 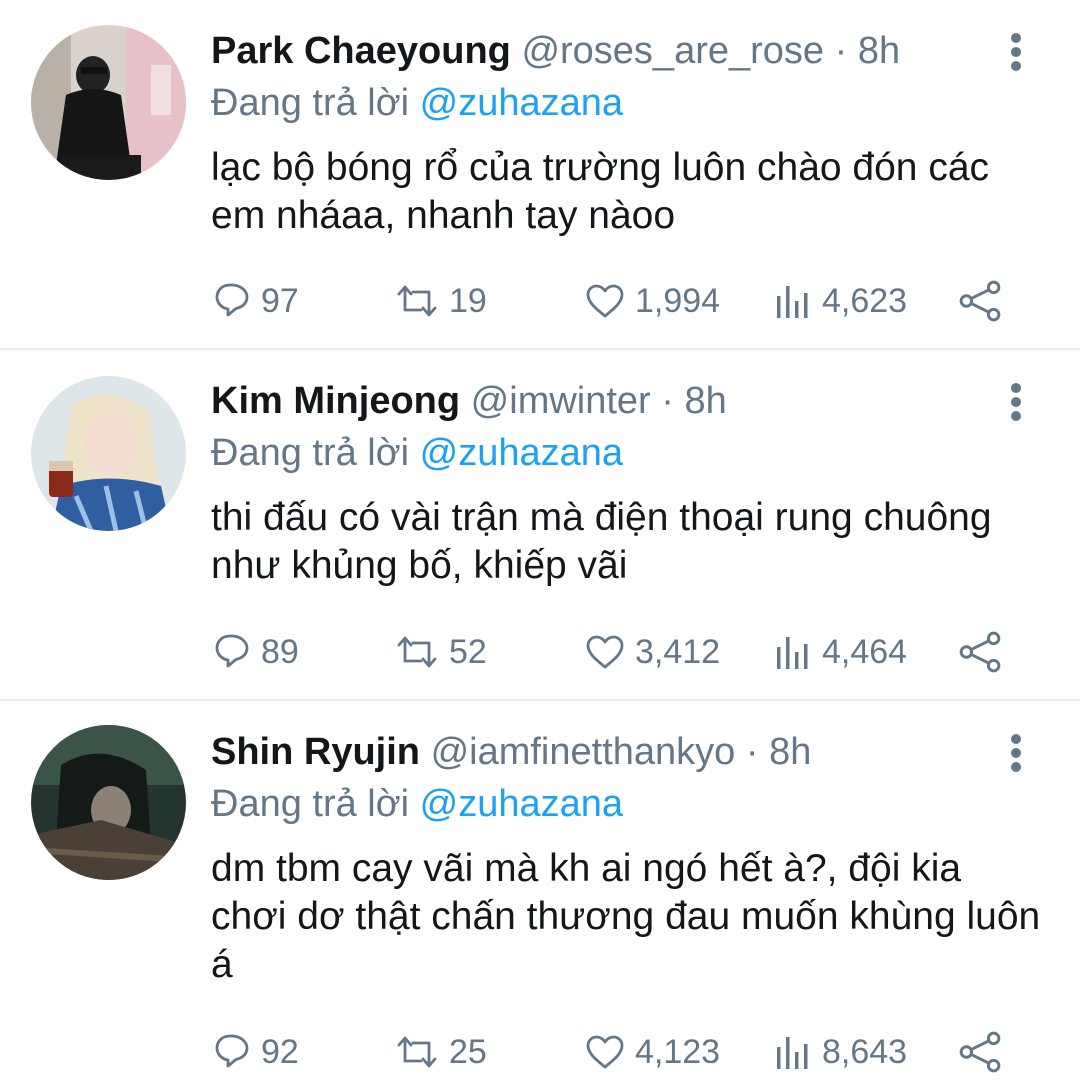 I want to click on user-handle: @imwinter, so click(x=561, y=401).